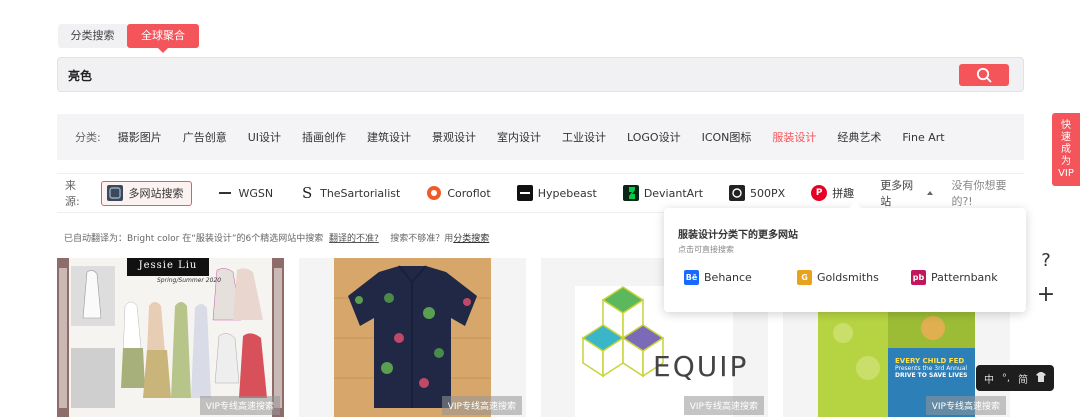 This screenshot has height=417, width=1080. I want to click on vip-float-char: 为, so click(1066, 161).